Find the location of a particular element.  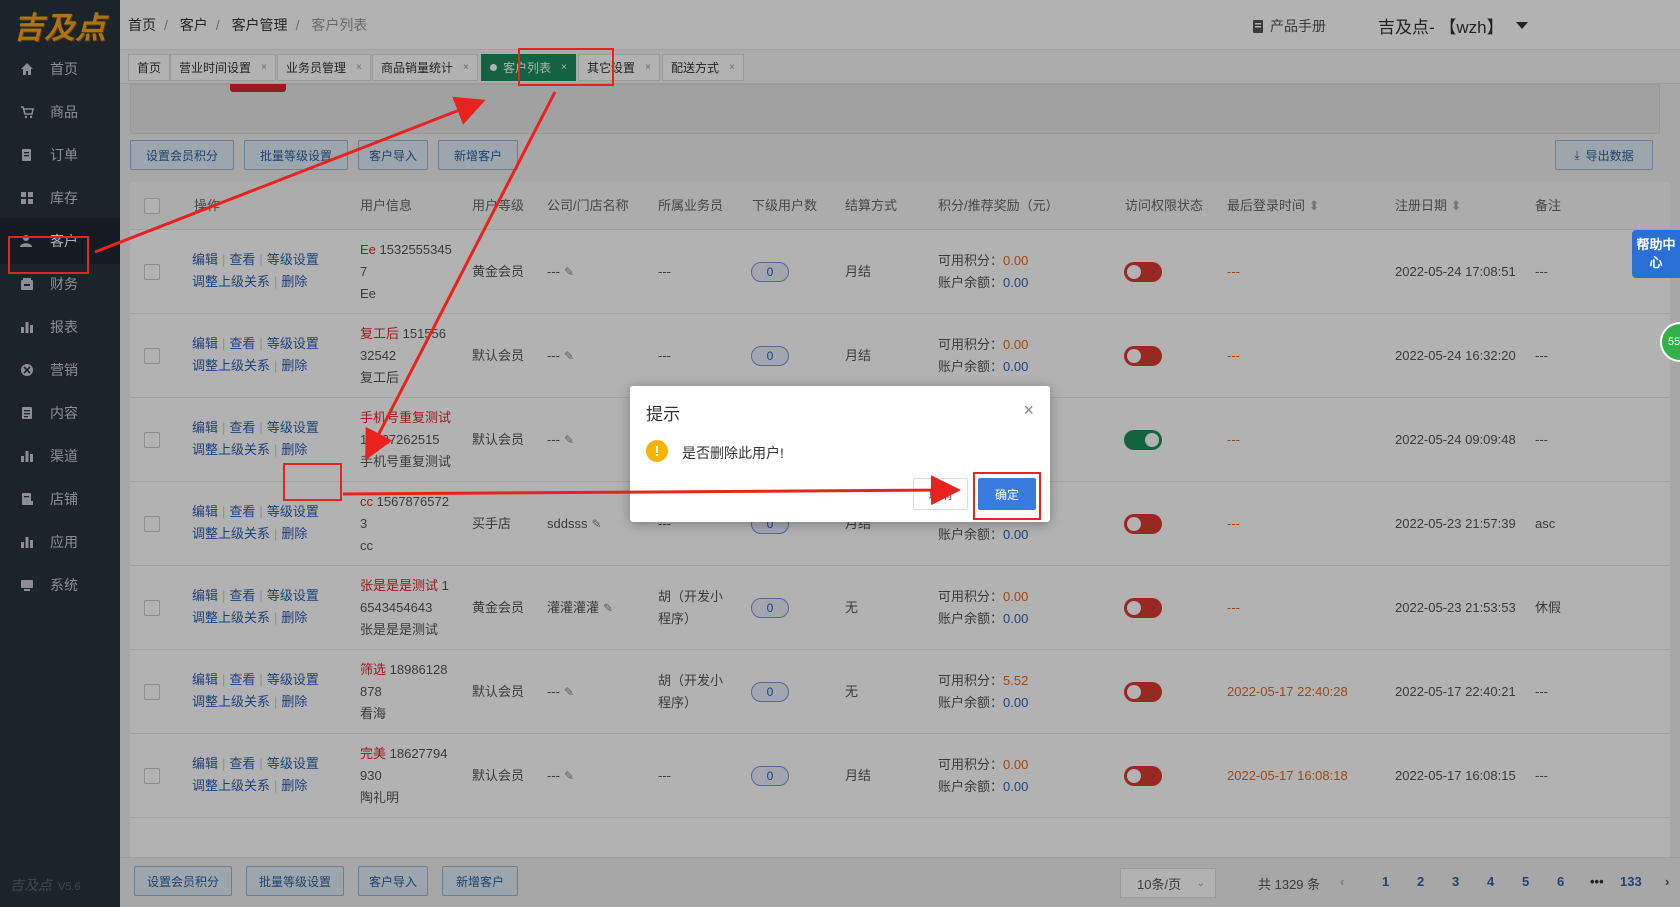

cancel-button: 取消 is located at coordinates (940, 494).